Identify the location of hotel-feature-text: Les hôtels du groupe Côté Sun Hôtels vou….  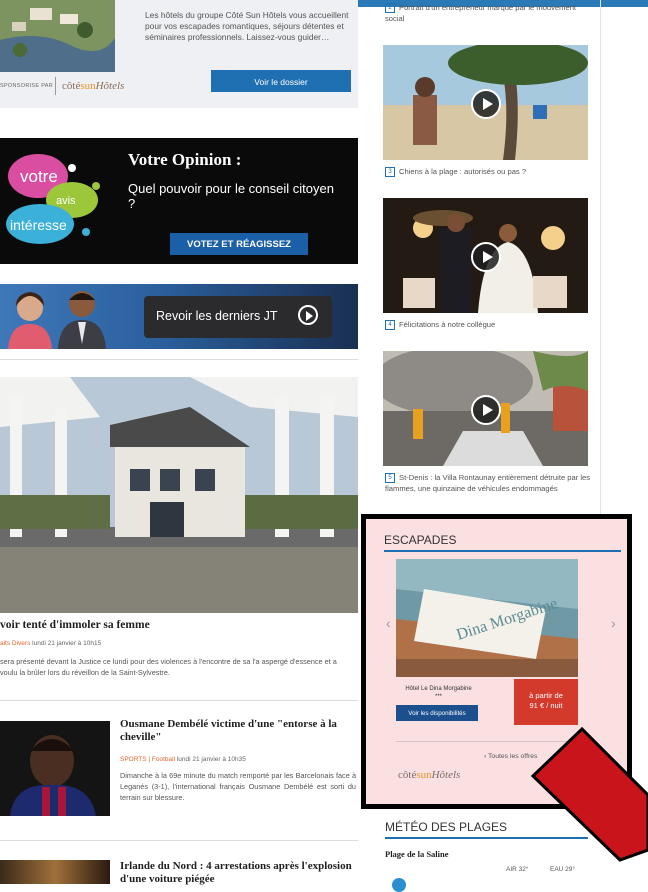
(247, 26).